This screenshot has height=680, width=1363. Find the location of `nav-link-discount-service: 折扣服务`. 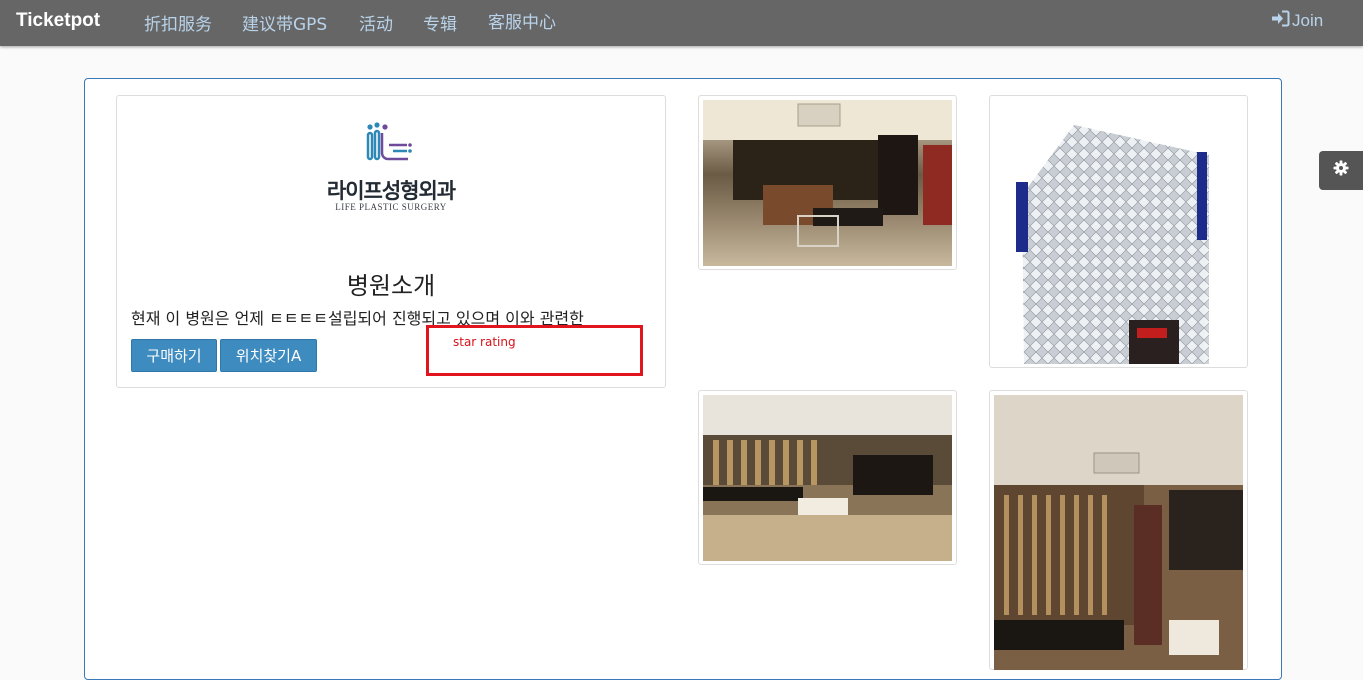

nav-link-discount-service: 折扣服务 is located at coordinates (178, 22).